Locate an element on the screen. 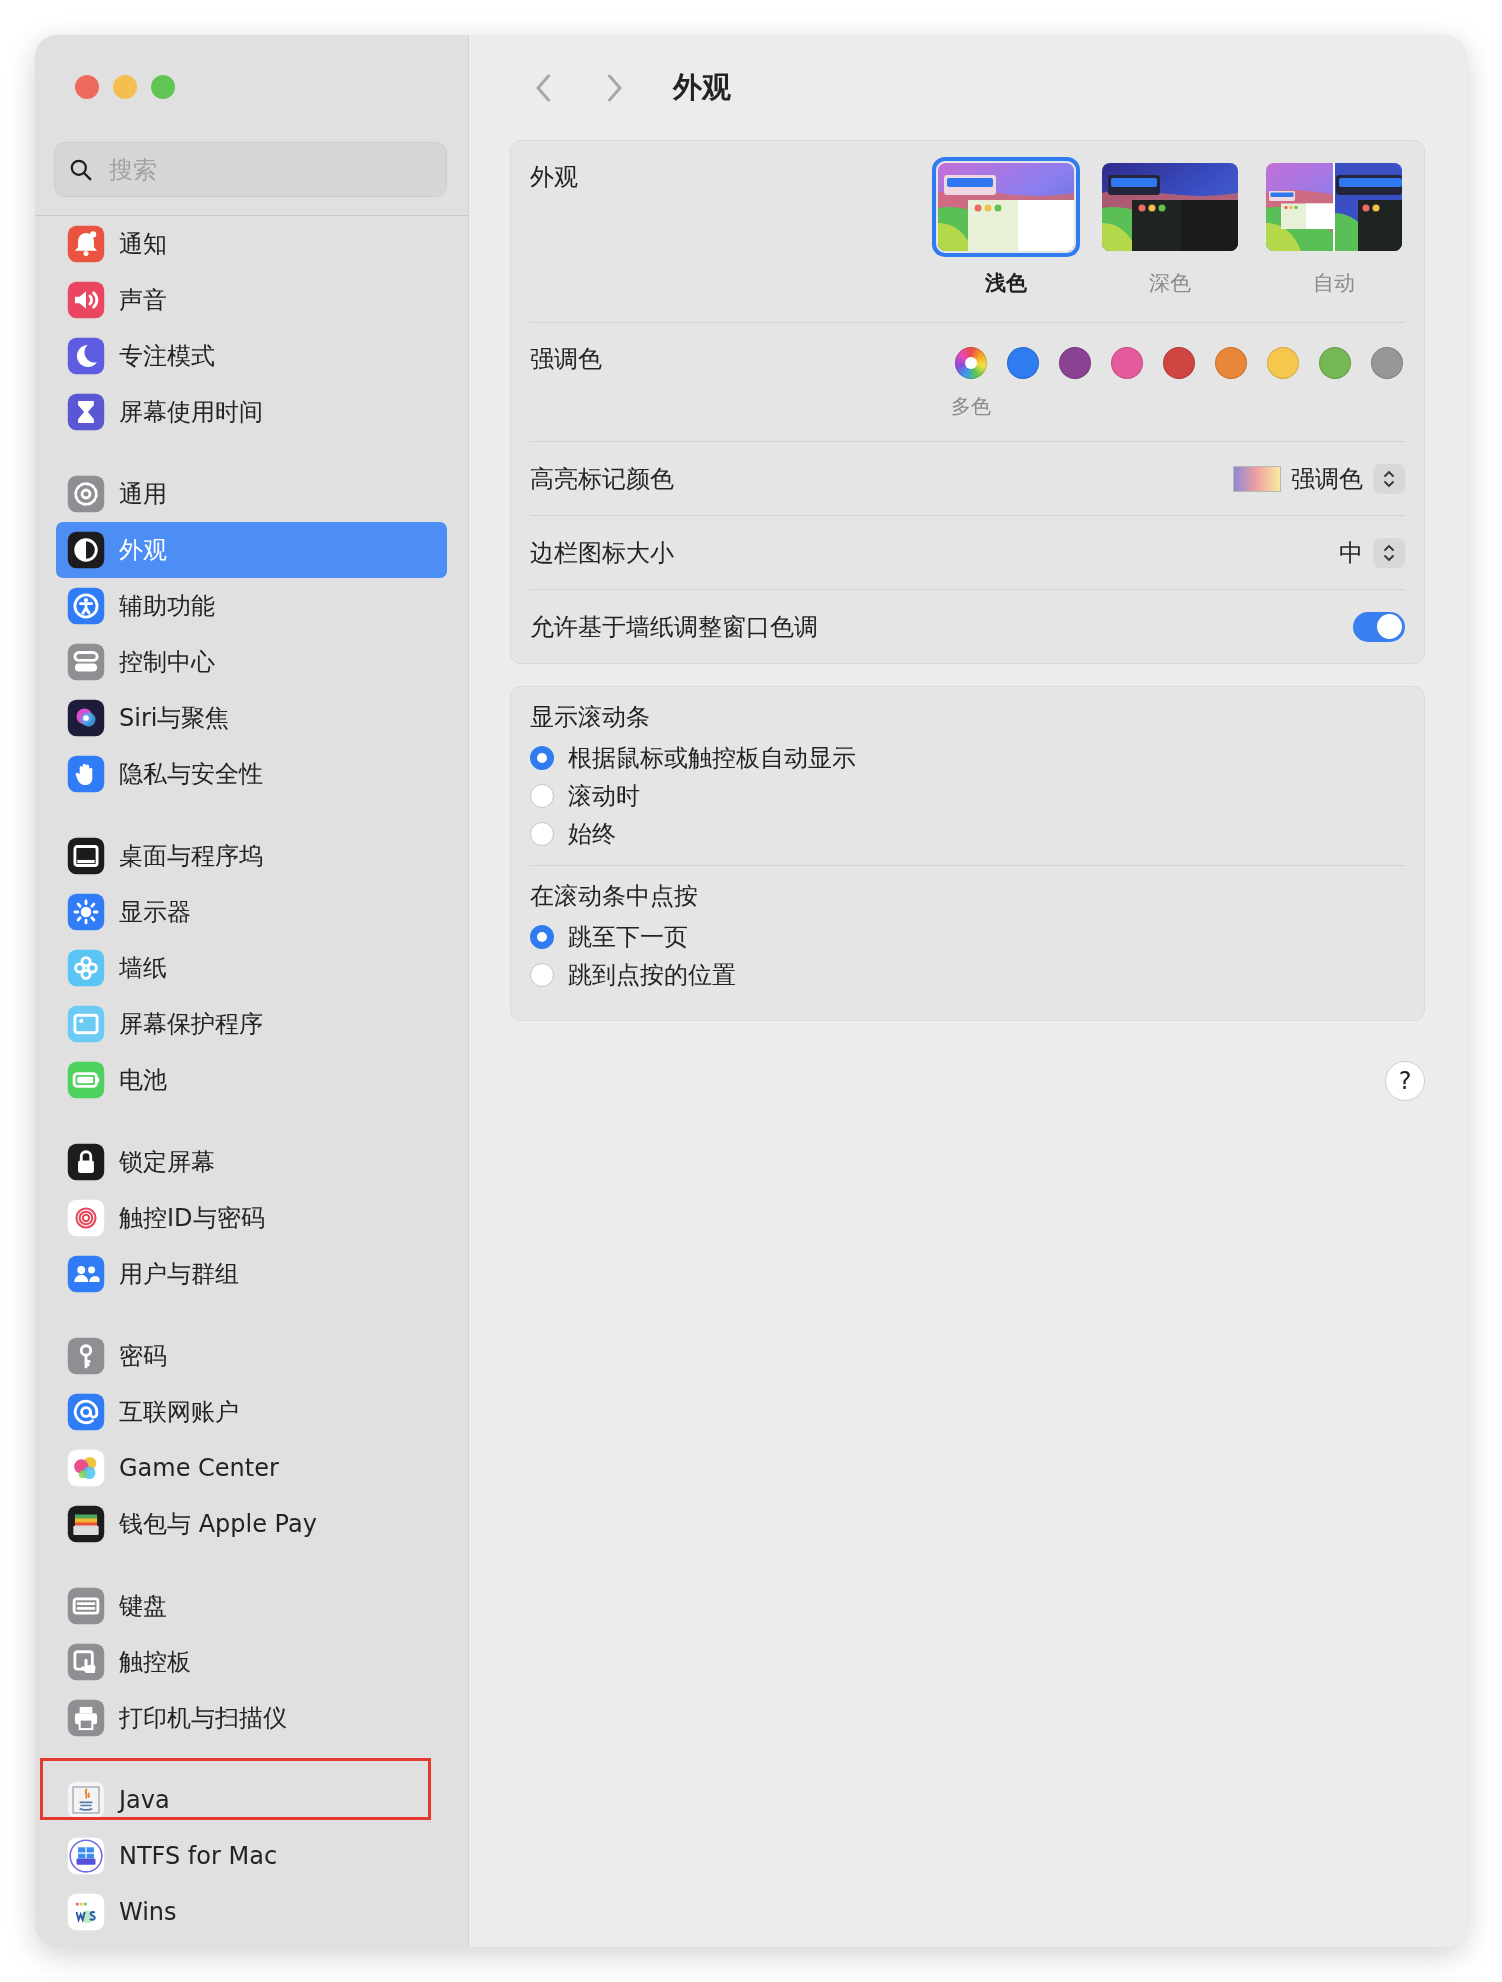 The width and height of the screenshot is (1502, 1982). sidebar-item: 互联网账户 is located at coordinates (251, 1412).